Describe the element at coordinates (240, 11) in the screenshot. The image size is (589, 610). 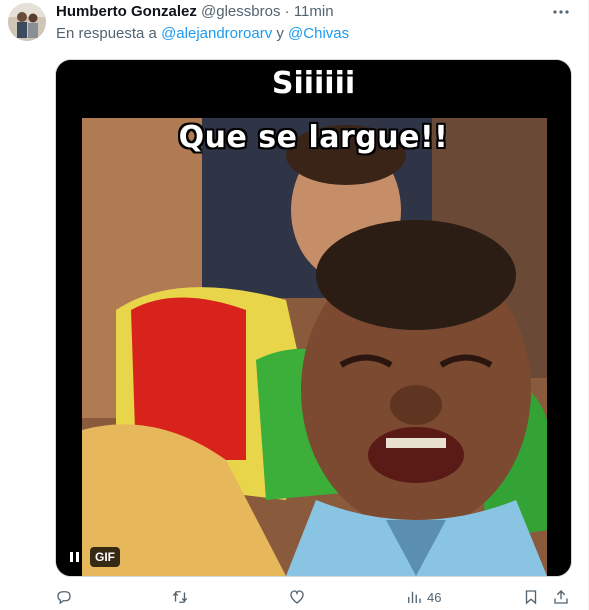
I see `author-handle: @glessbros` at that location.